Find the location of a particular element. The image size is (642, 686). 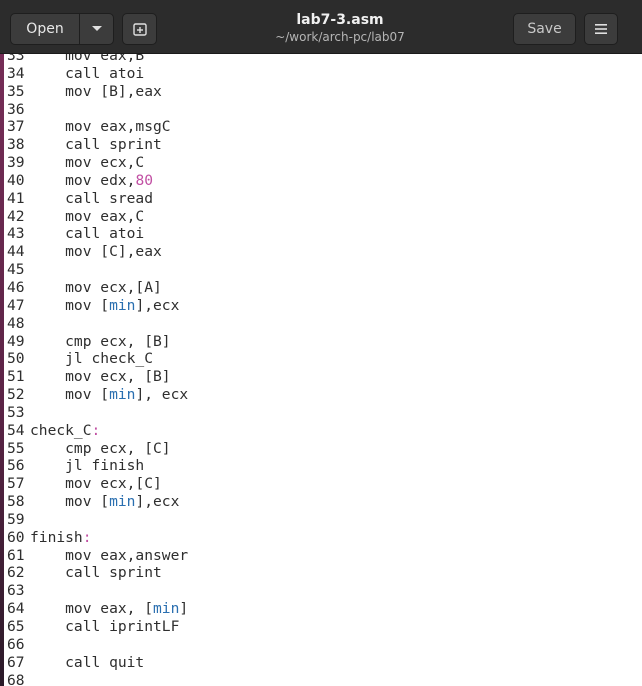

code-line: 52 mov [min], ecx is located at coordinates (97, 395).